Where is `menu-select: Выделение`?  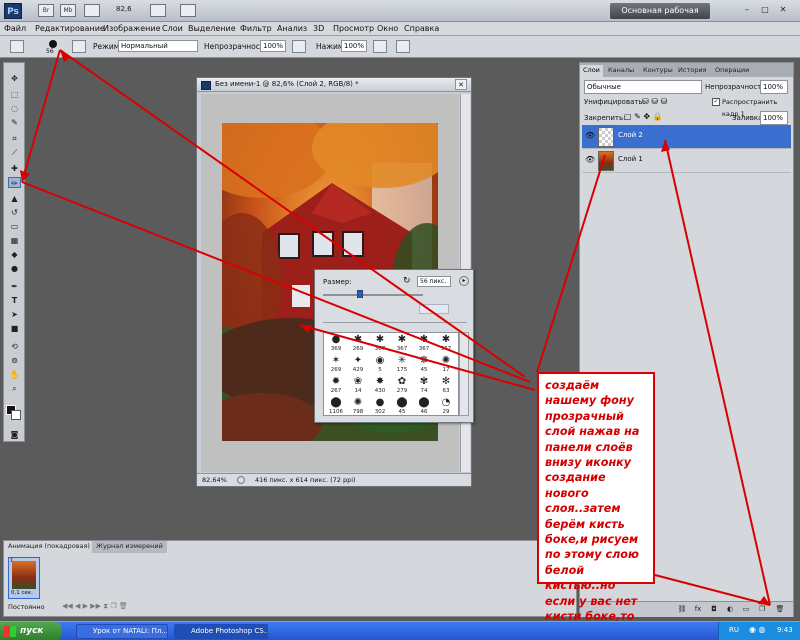
menu-select: Выделение is located at coordinates (212, 28).